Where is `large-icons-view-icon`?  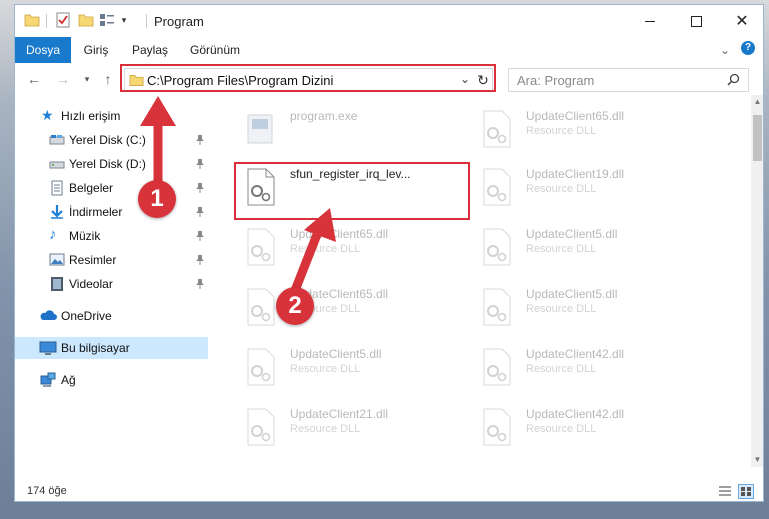
large-icons-view-icon is located at coordinates (746, 491).